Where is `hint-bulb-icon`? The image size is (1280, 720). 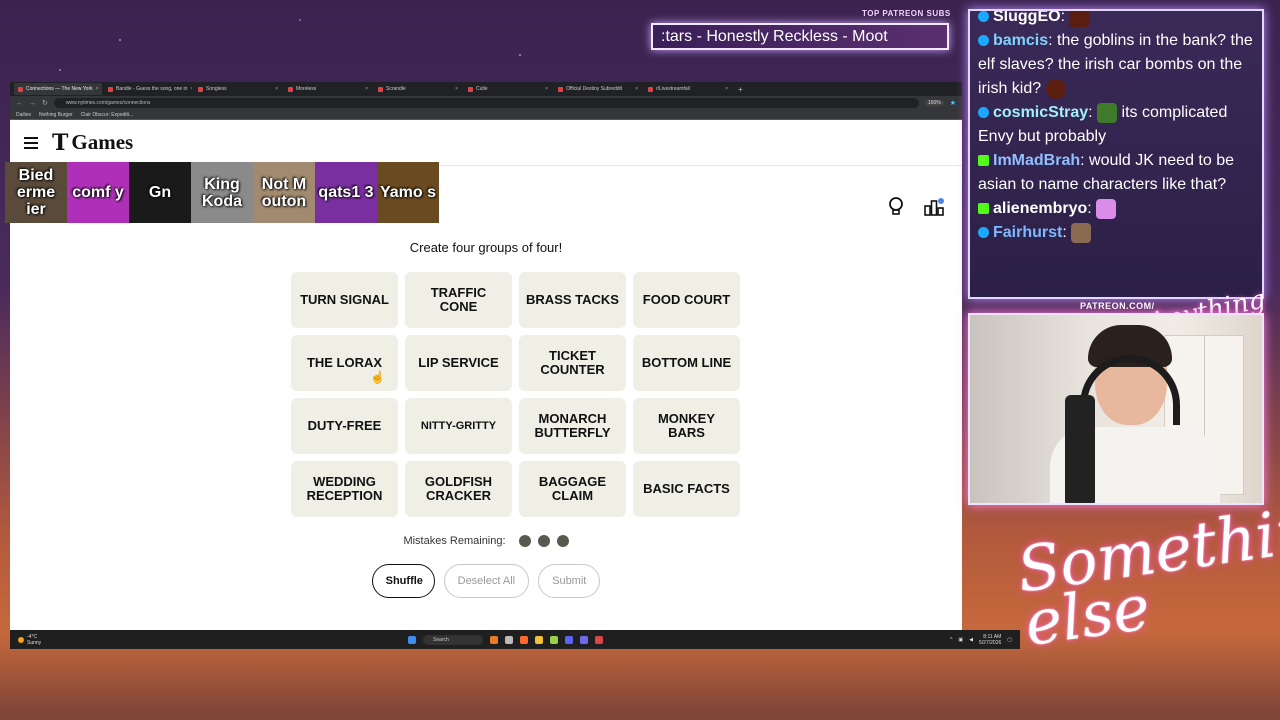 hint-bulb-icon is located at coordinates (896, 207).